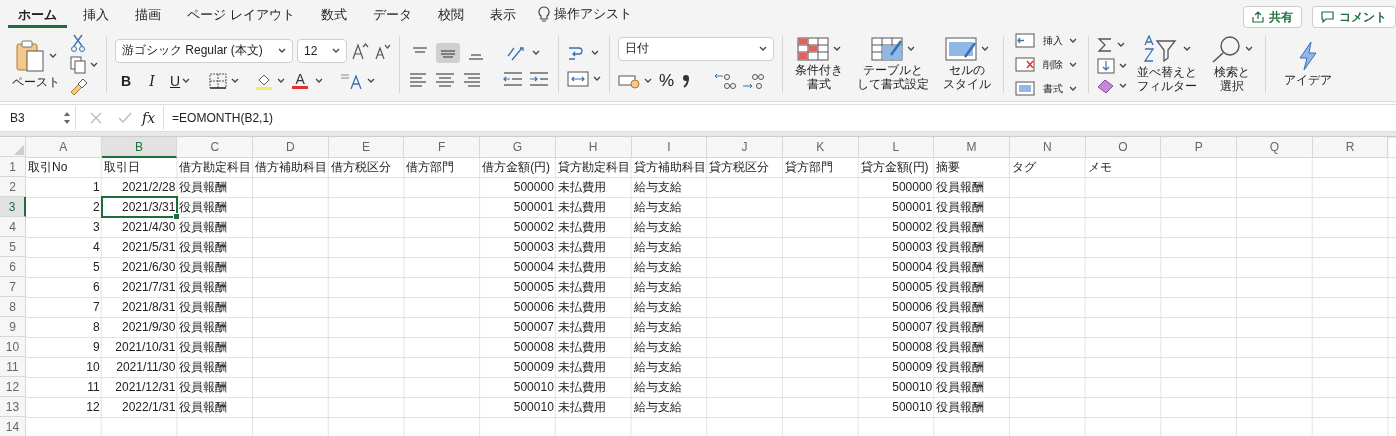 This screenshot has width=1396, height=436. I want to click on align-center-icon, so click(445, 78).